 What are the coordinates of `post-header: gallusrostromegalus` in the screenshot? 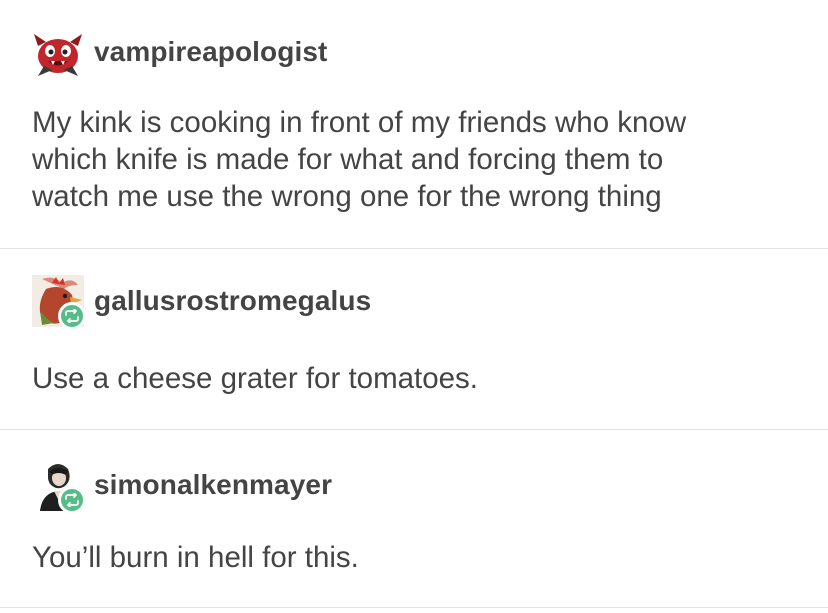 It's located at (201, 302).